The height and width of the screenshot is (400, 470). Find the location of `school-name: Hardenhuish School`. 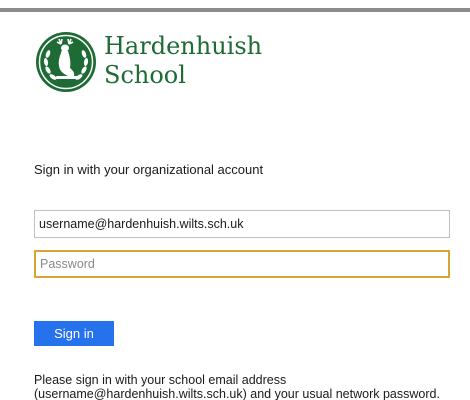

school-name: Hardenhuish School is located at coordinates (183, 61).